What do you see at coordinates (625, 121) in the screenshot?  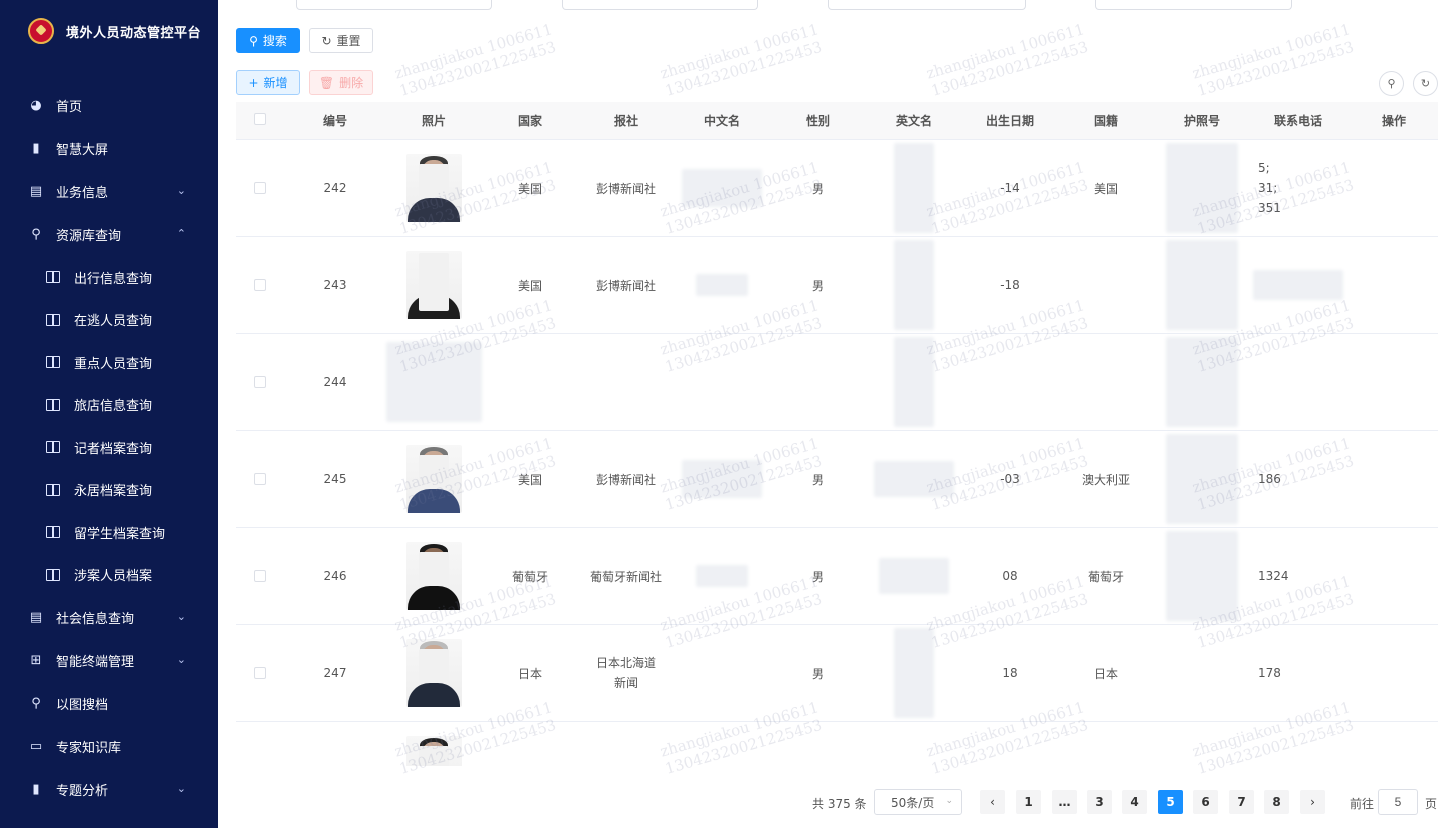 I see `header-cell: 报社` at bounding box center [625, 121].